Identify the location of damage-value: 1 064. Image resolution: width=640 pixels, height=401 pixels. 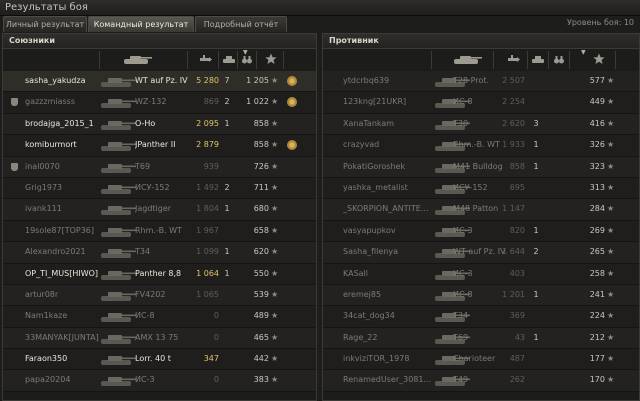
(207, 273).